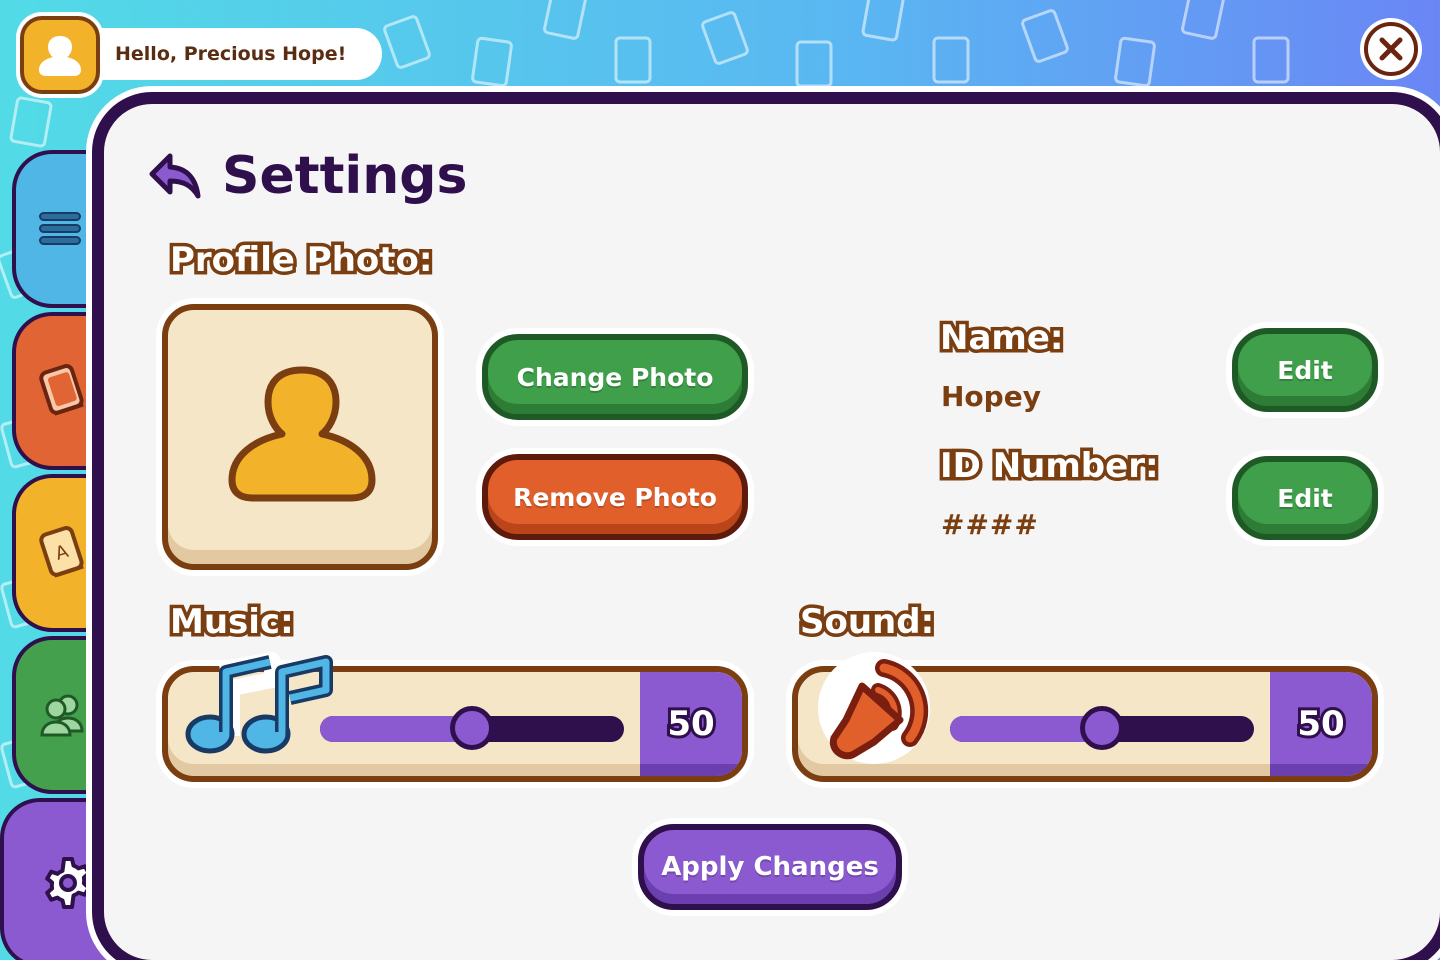  I want to click on page-title: Settings, so click(345, 176).